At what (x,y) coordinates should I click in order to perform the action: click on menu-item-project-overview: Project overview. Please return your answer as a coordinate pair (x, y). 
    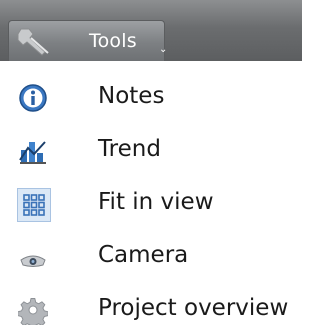
    Looking at the image, I should click on (151, 309).